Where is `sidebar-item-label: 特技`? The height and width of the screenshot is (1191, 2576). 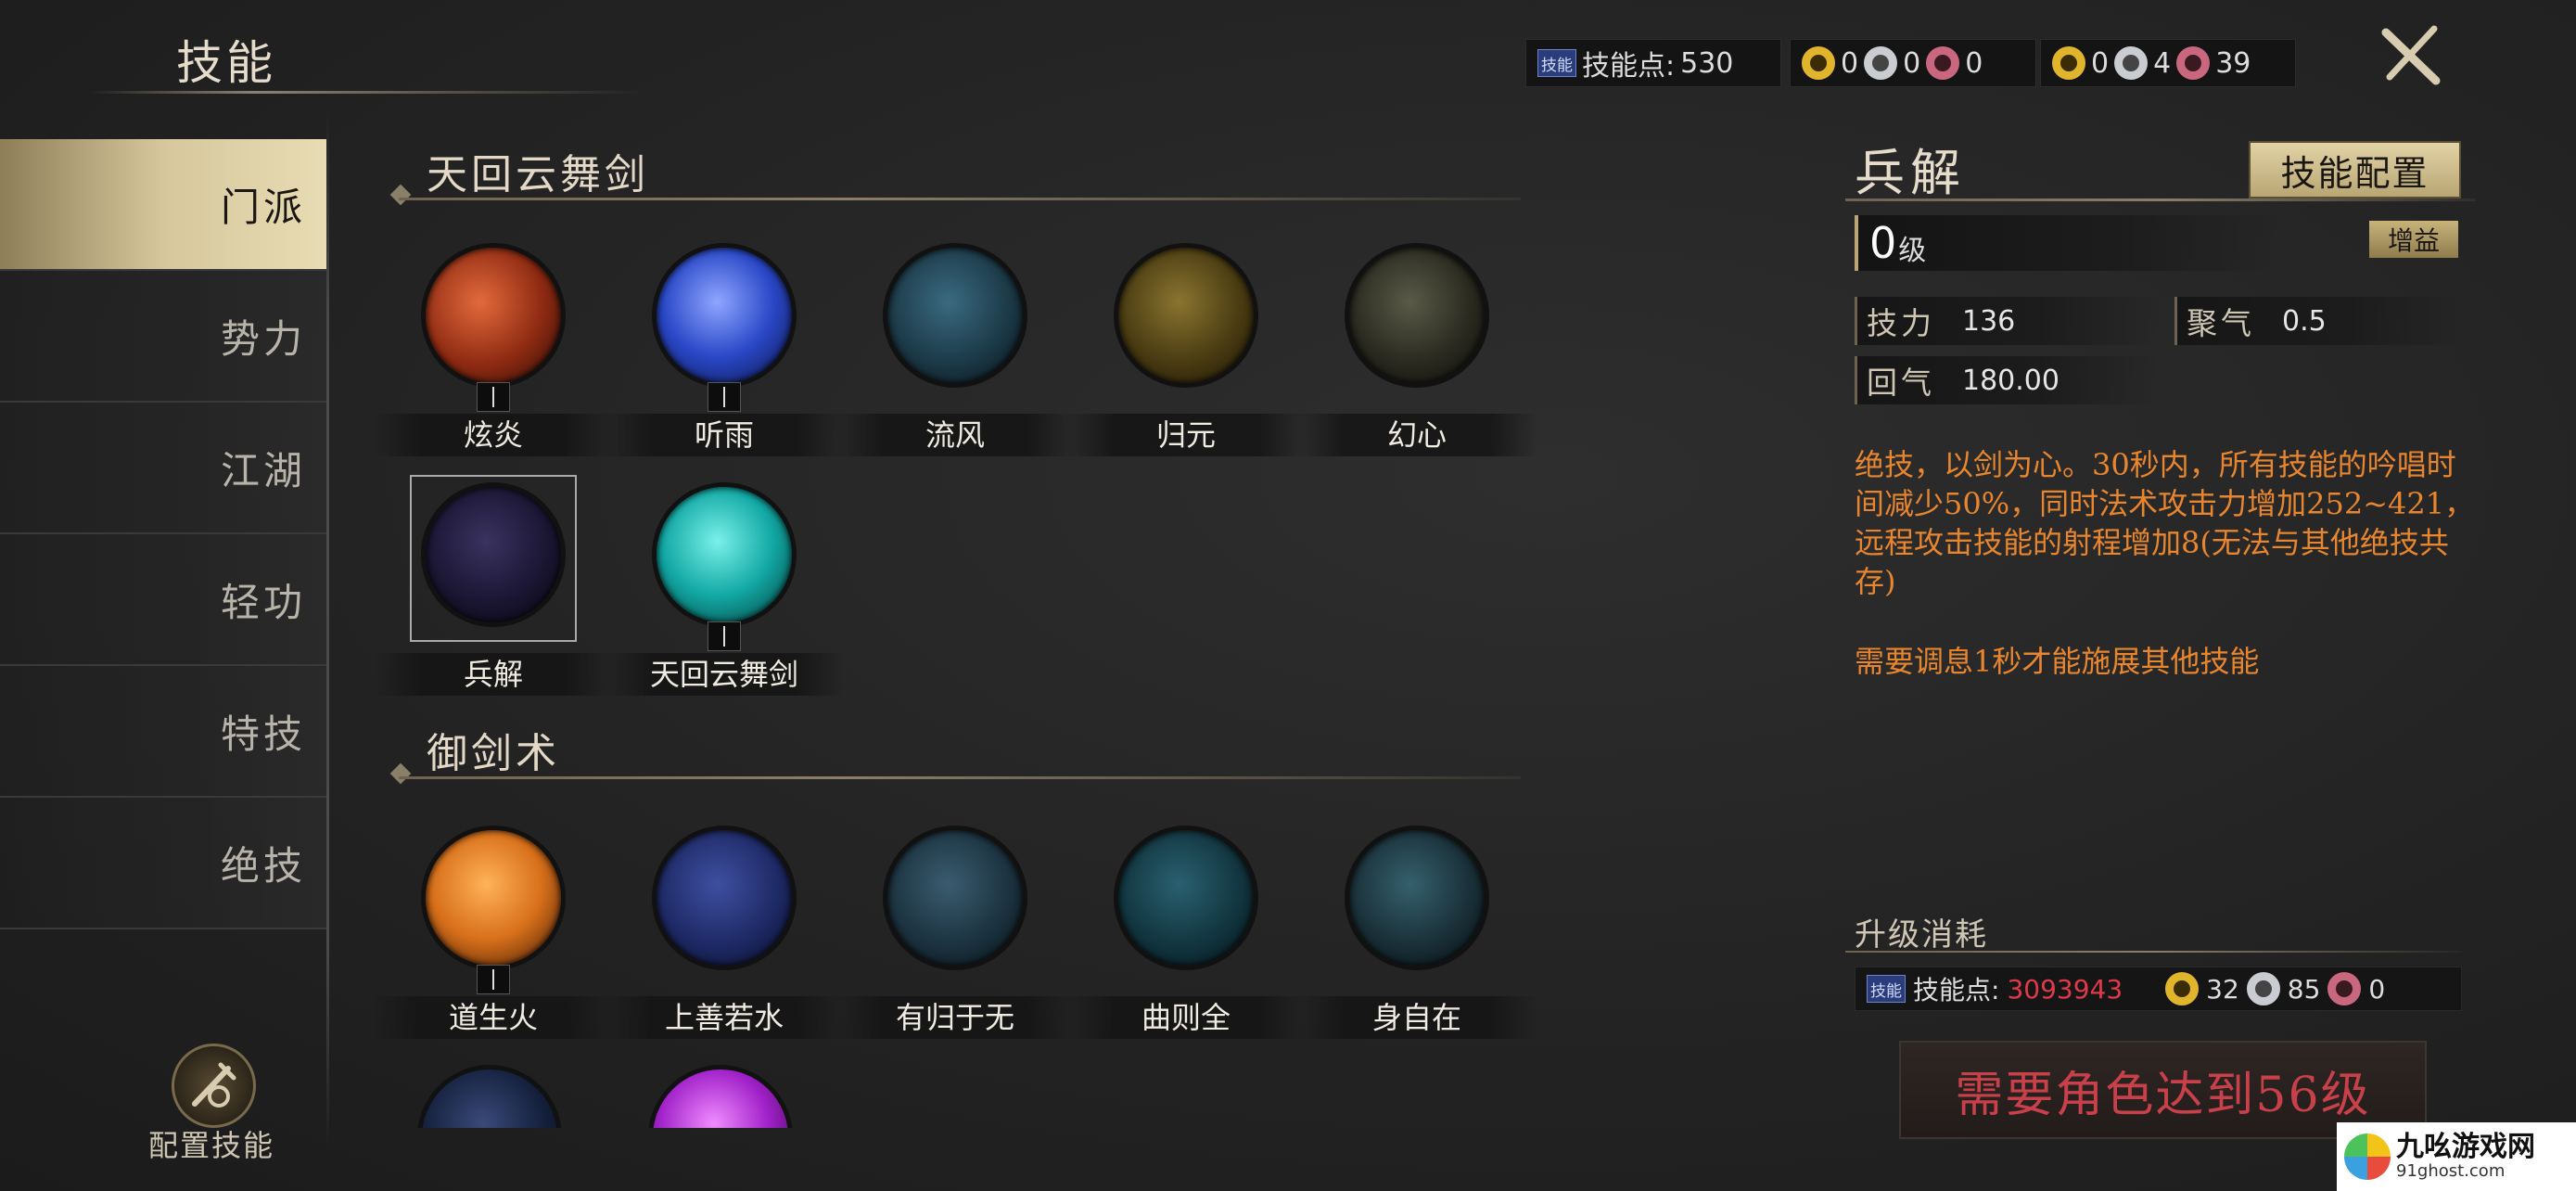 sidebar-item-label: 特技 is located at coordinates (263, 734).